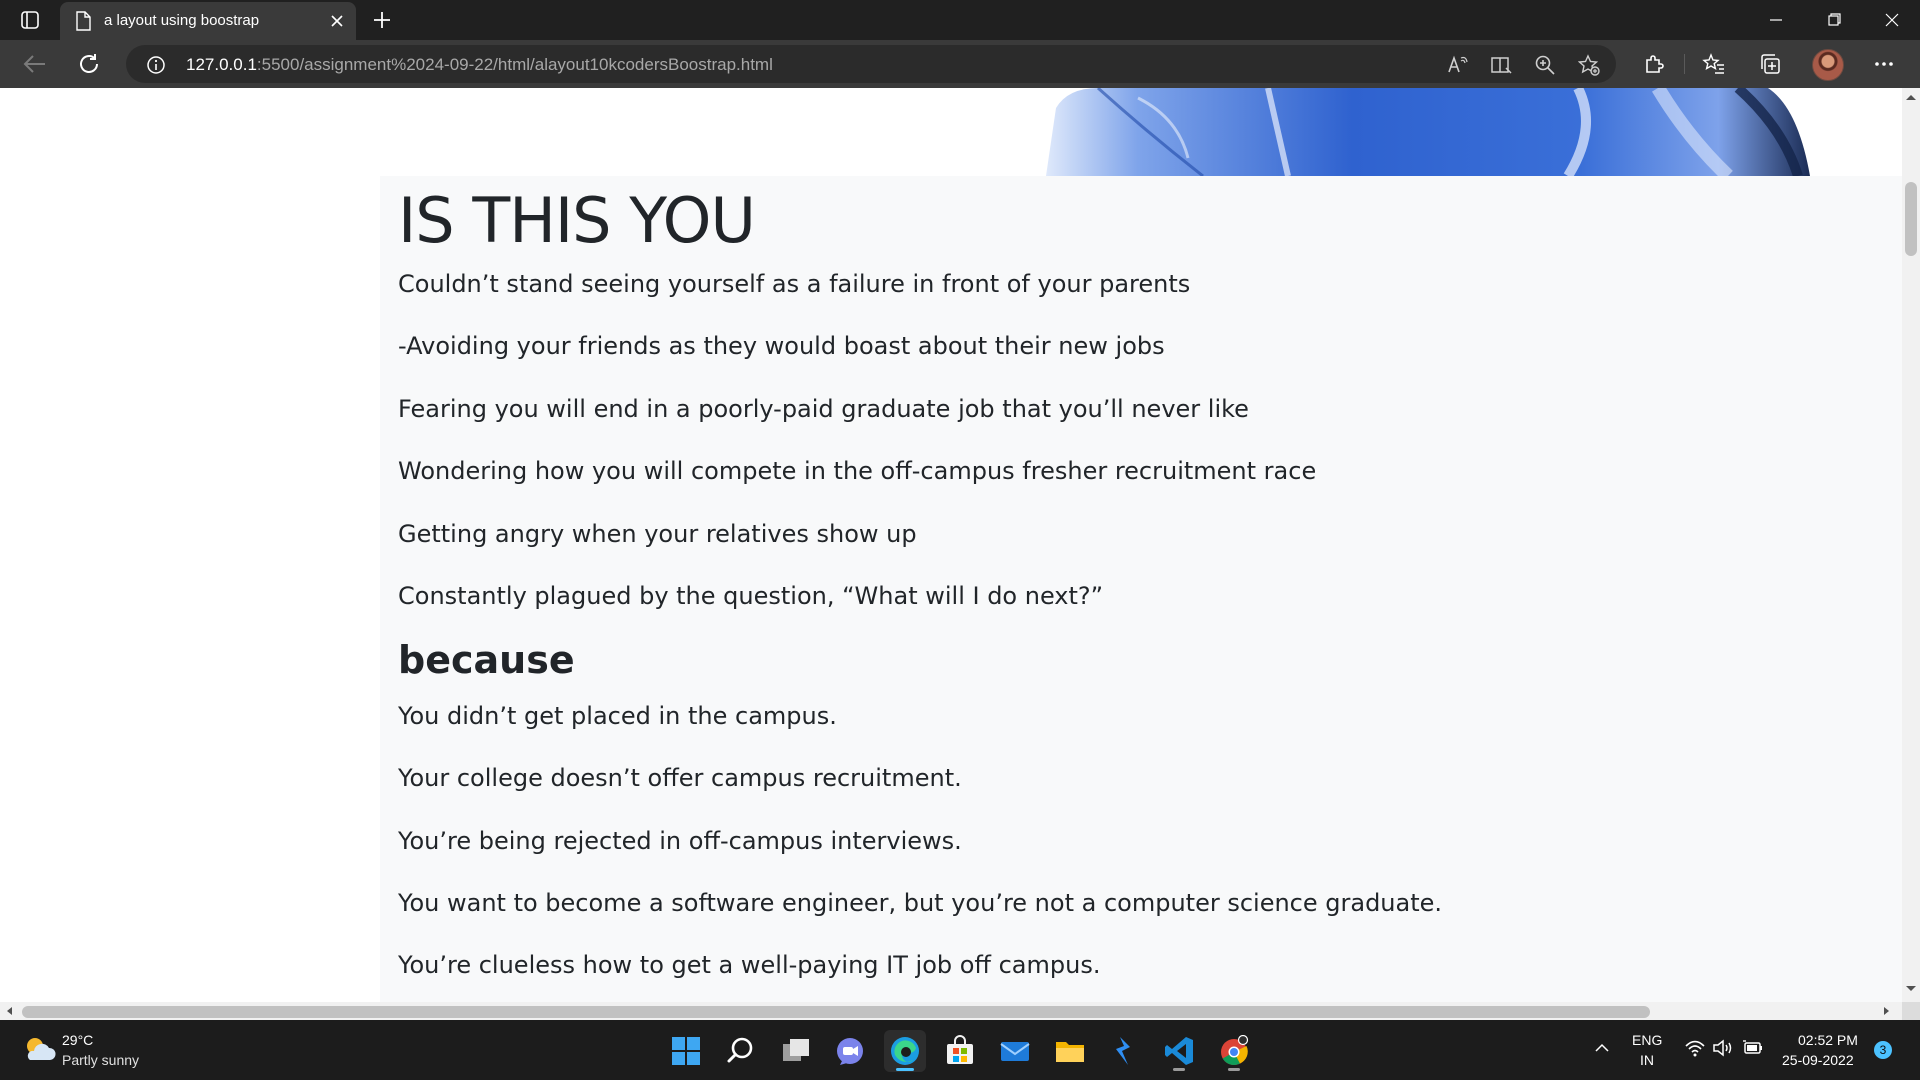  I want to click on battery-icon, so click(1753, 1048).